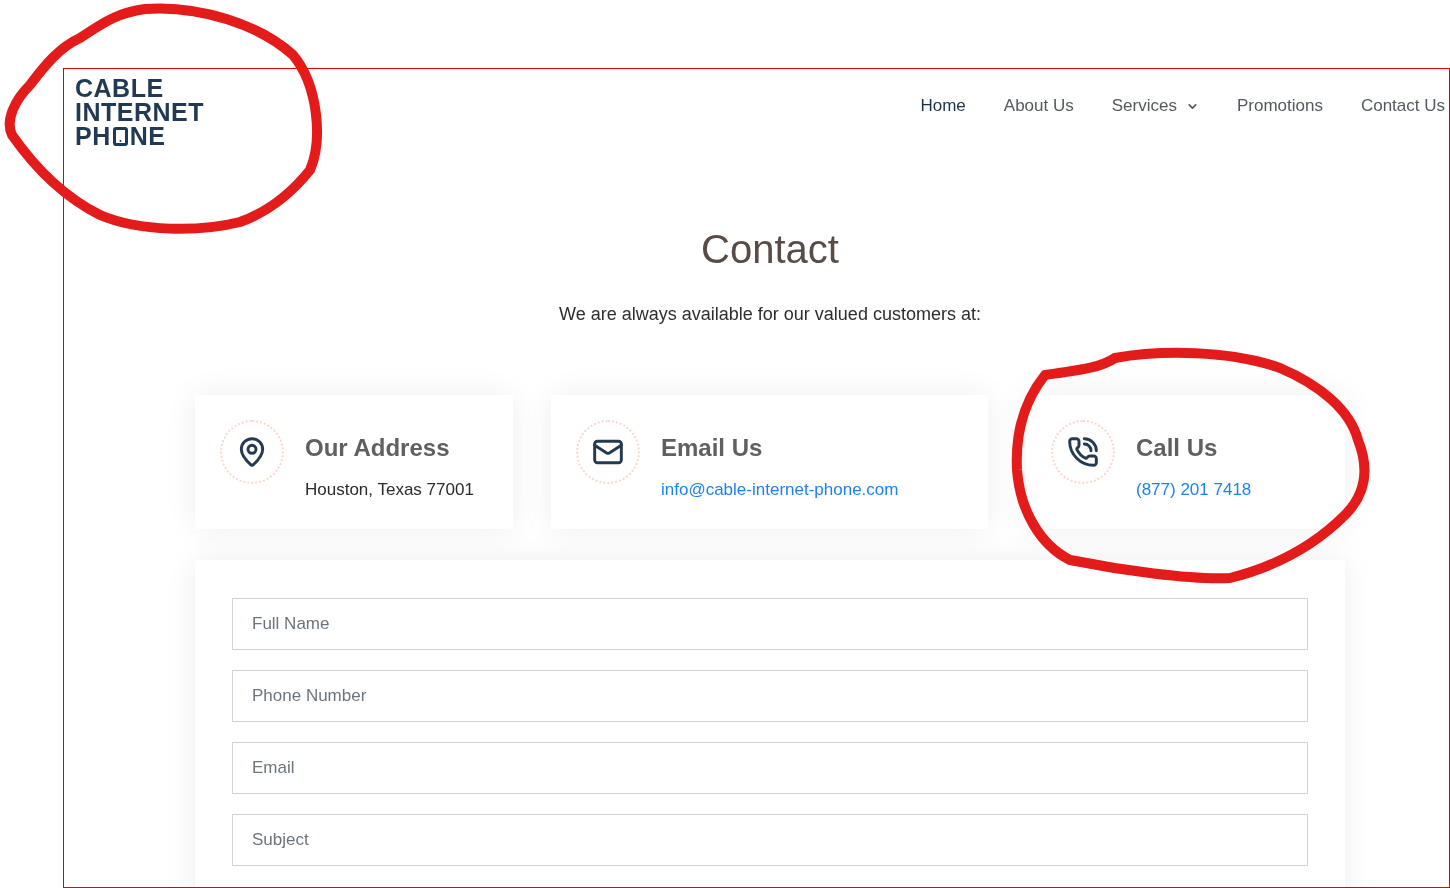  I want to click on card-title: Our Address, so click(378, 448).